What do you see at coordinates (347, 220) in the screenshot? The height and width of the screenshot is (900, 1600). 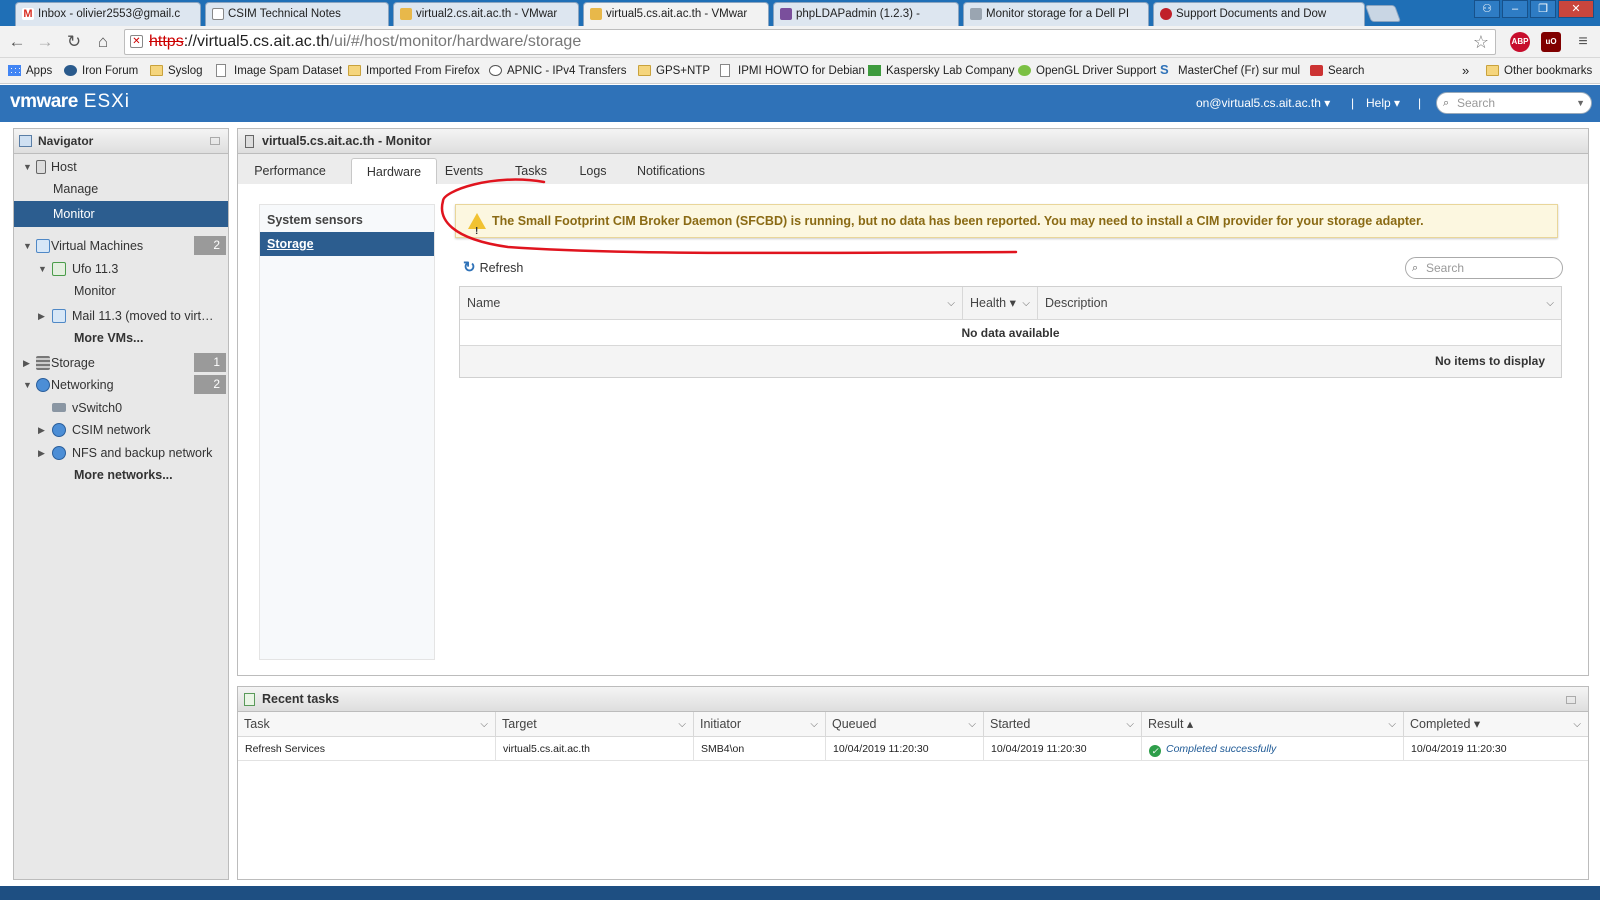 I see `subnav-system-sensors: System sensors` at bounding box center [347, 220].